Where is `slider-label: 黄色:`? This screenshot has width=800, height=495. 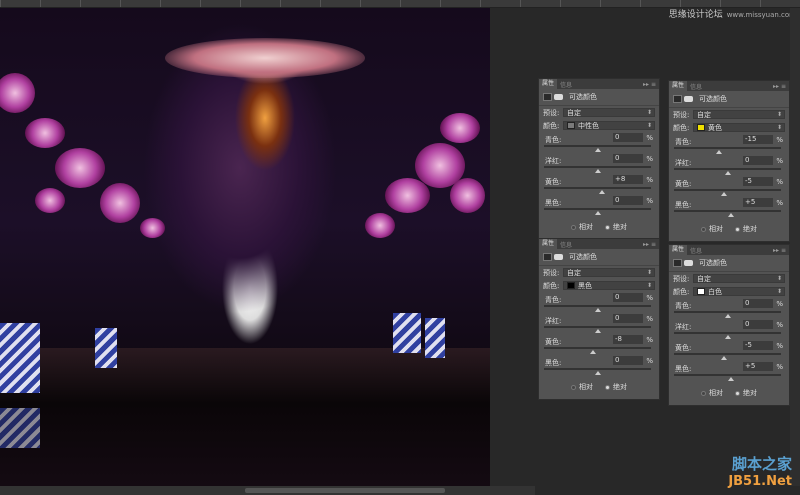 slider-label: 黄色: is located at coordinates (683, 184).